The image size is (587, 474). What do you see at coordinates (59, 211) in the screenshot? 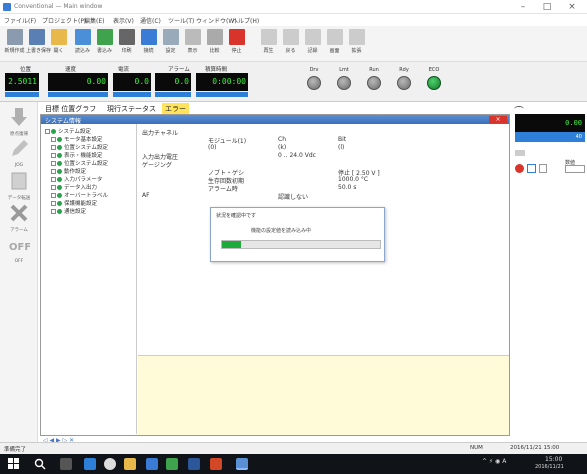
I see `status-dot-icon` at bounding box center [59, 211].